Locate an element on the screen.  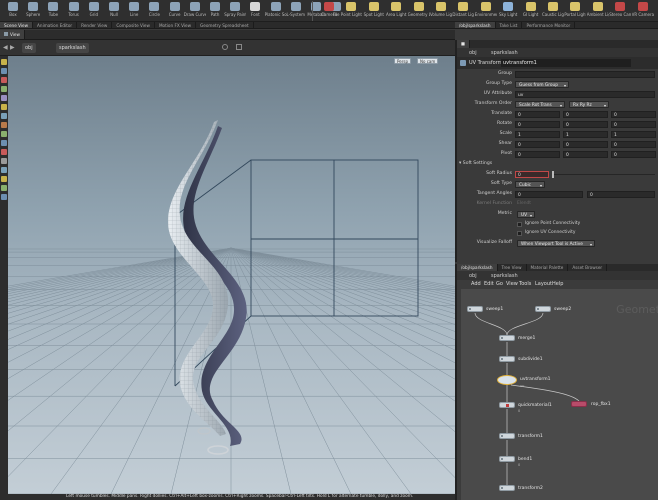
node-bend1 is located at coordinates (507, 459).